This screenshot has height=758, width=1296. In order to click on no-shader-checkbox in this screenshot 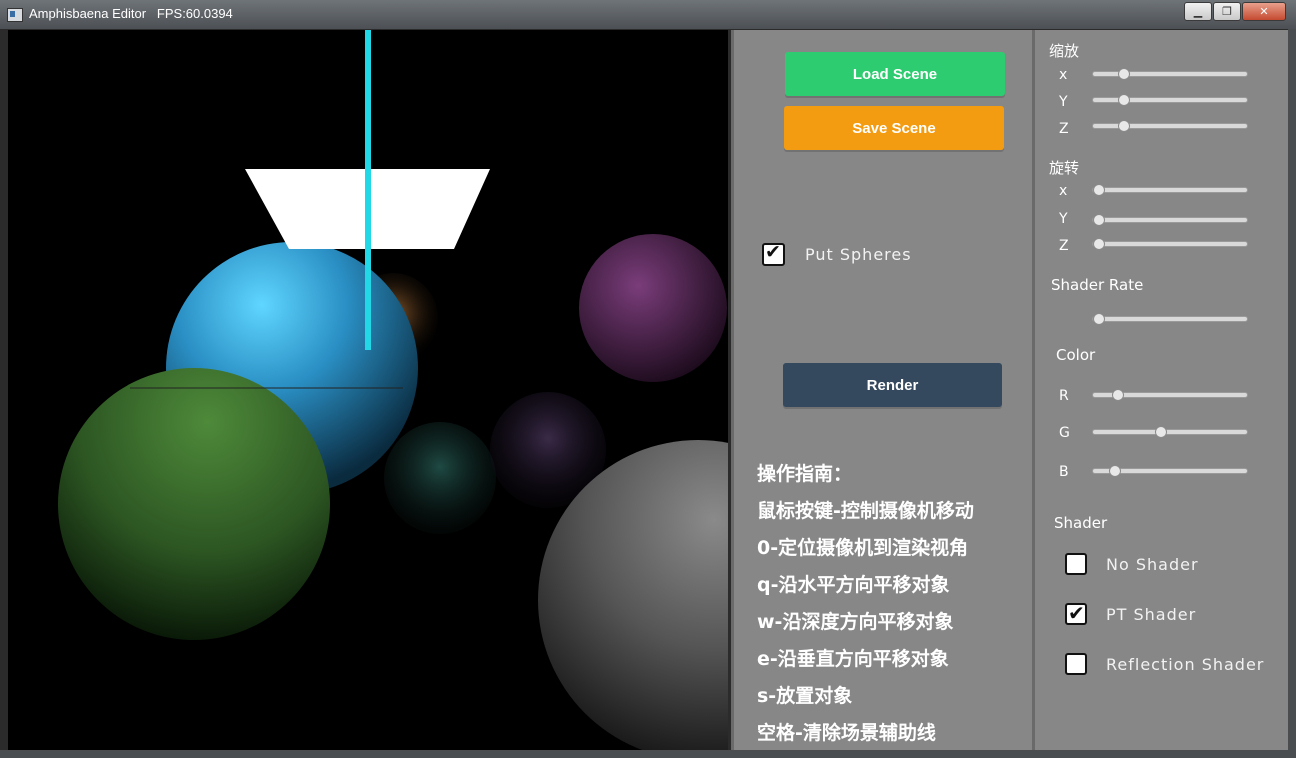, I will do `click(1076, 564)`.